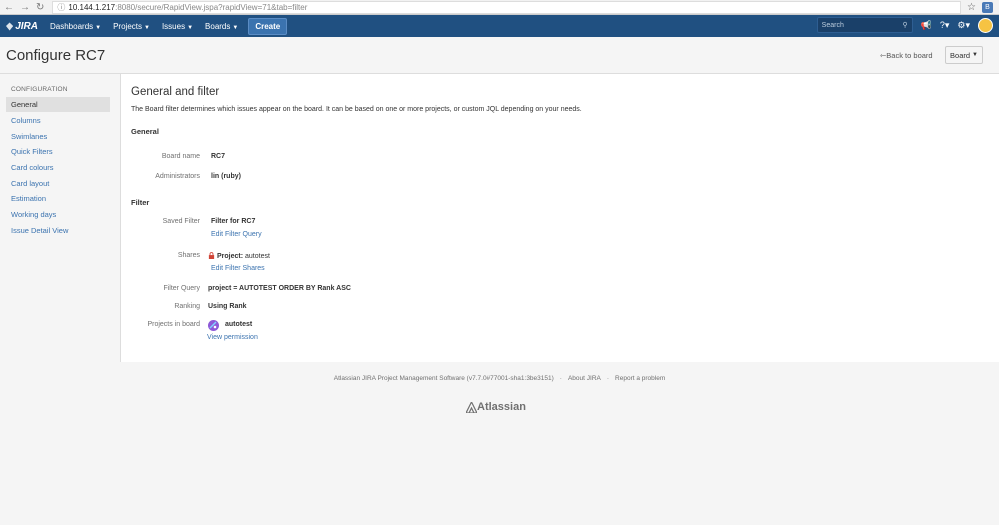 The width and height of the screenshot is (999, 525). What do you see at coordinates (173, 324) in the screenshot?
I see `projects-in-board-label: Projects in board` at bounding box center [173, 324].